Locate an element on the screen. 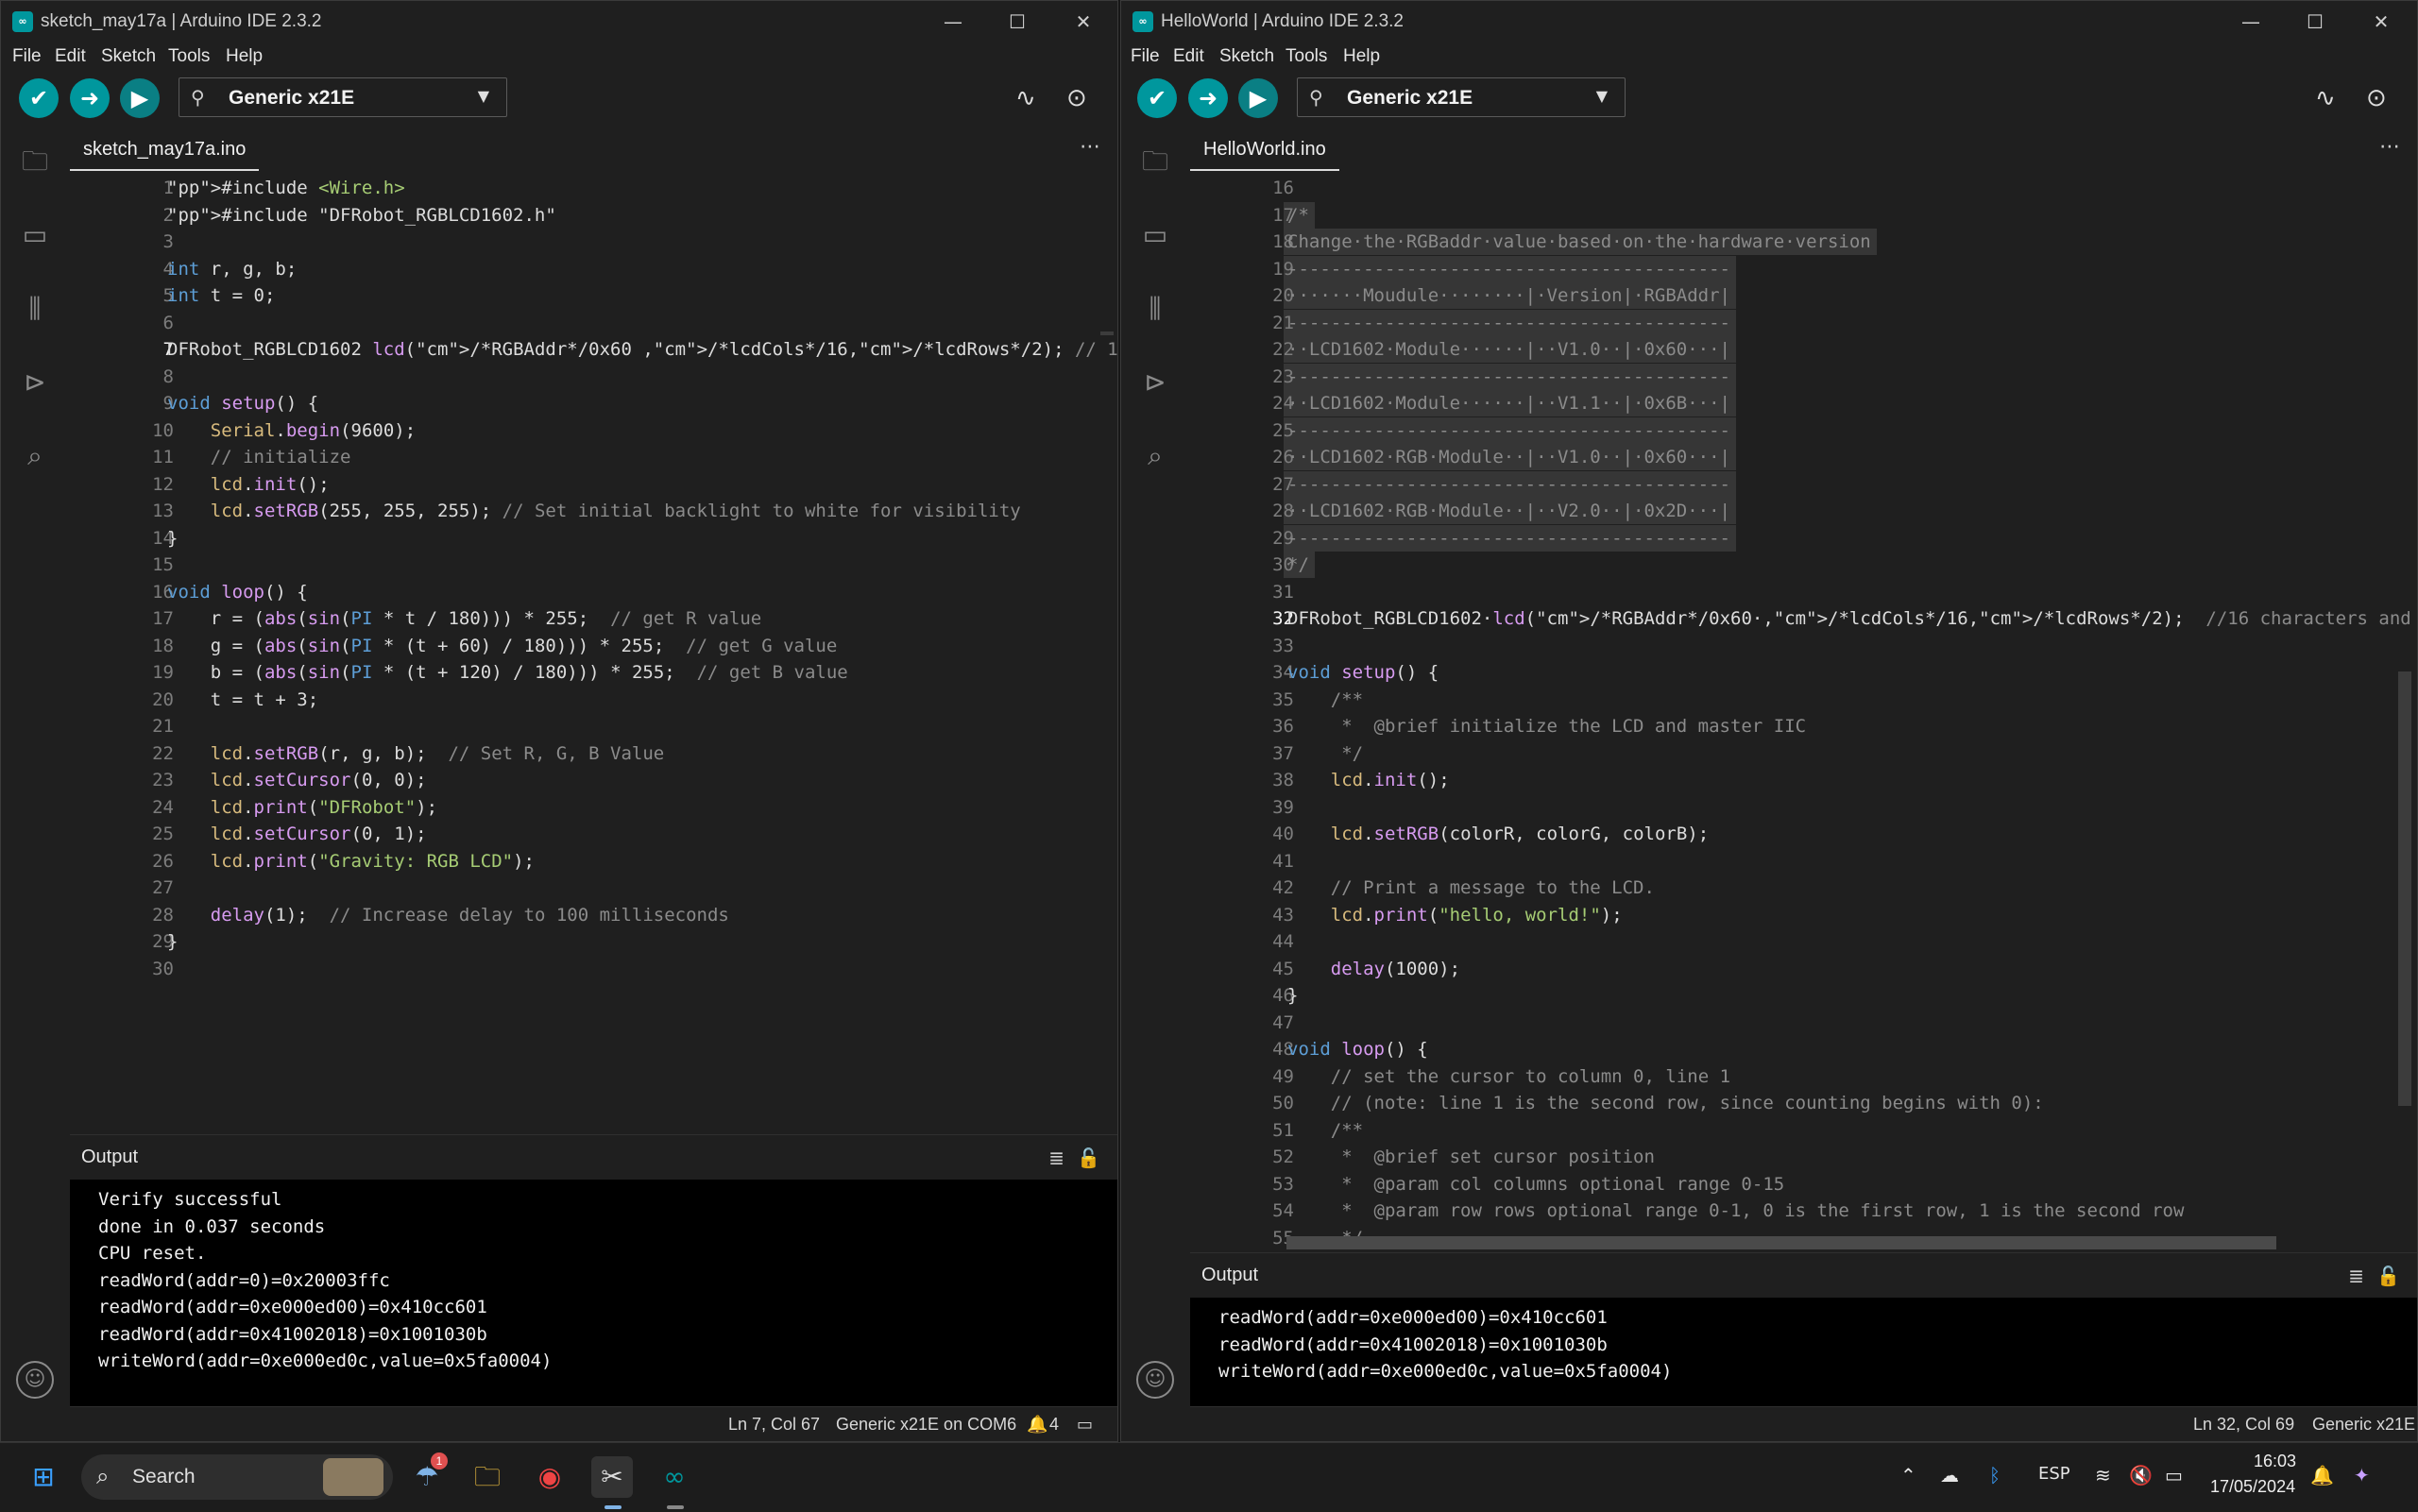  clock-date: 17/05/2024 is located at coordinates (2252, 1487).